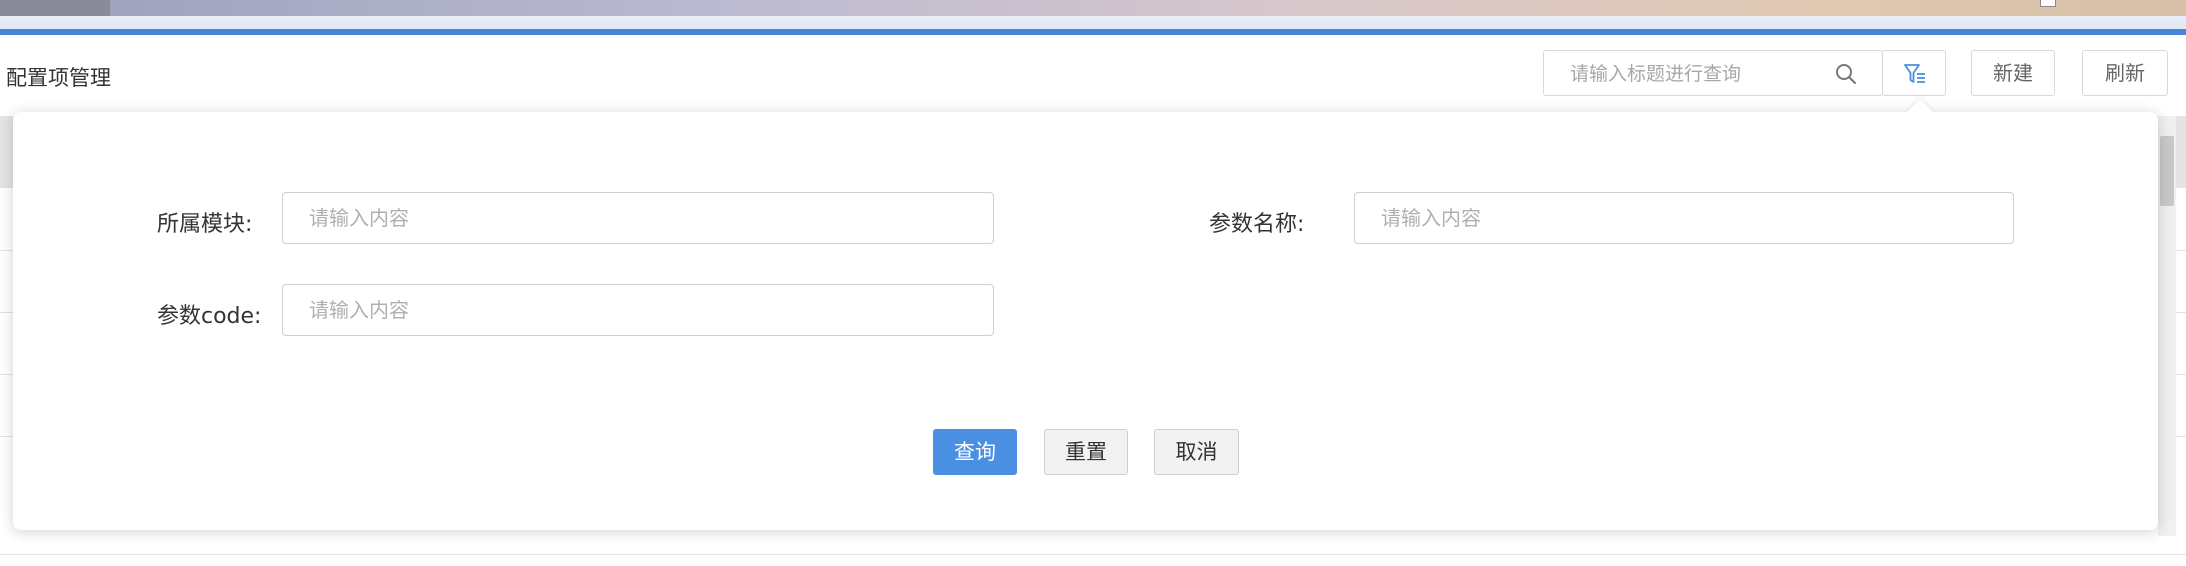 This screenshot has height=566, width=2186. I want to click on param-name-label: 参数名称:, so click(1257, 224).